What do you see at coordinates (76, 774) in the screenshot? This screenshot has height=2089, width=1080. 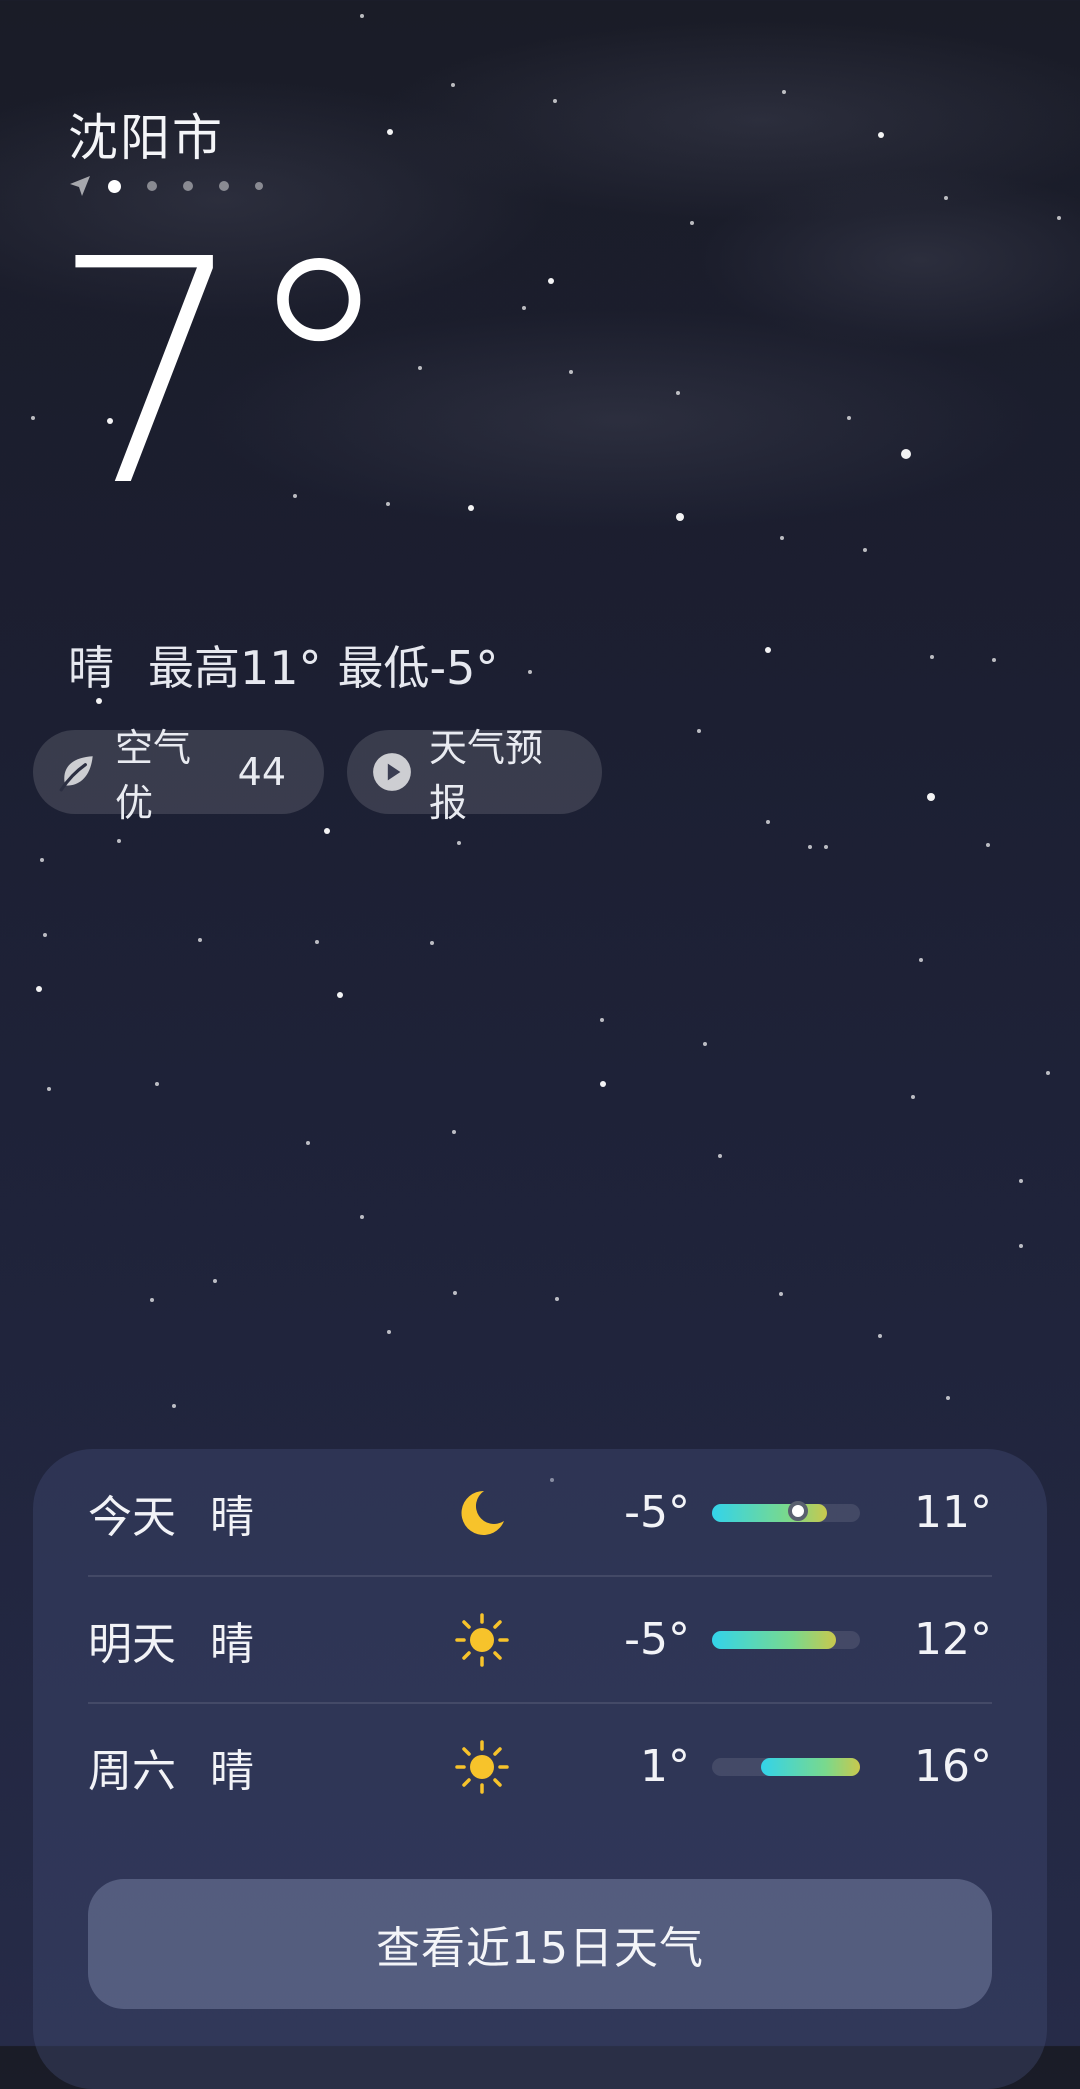 I see `leaf-icon` at bounding box center [76, 774].